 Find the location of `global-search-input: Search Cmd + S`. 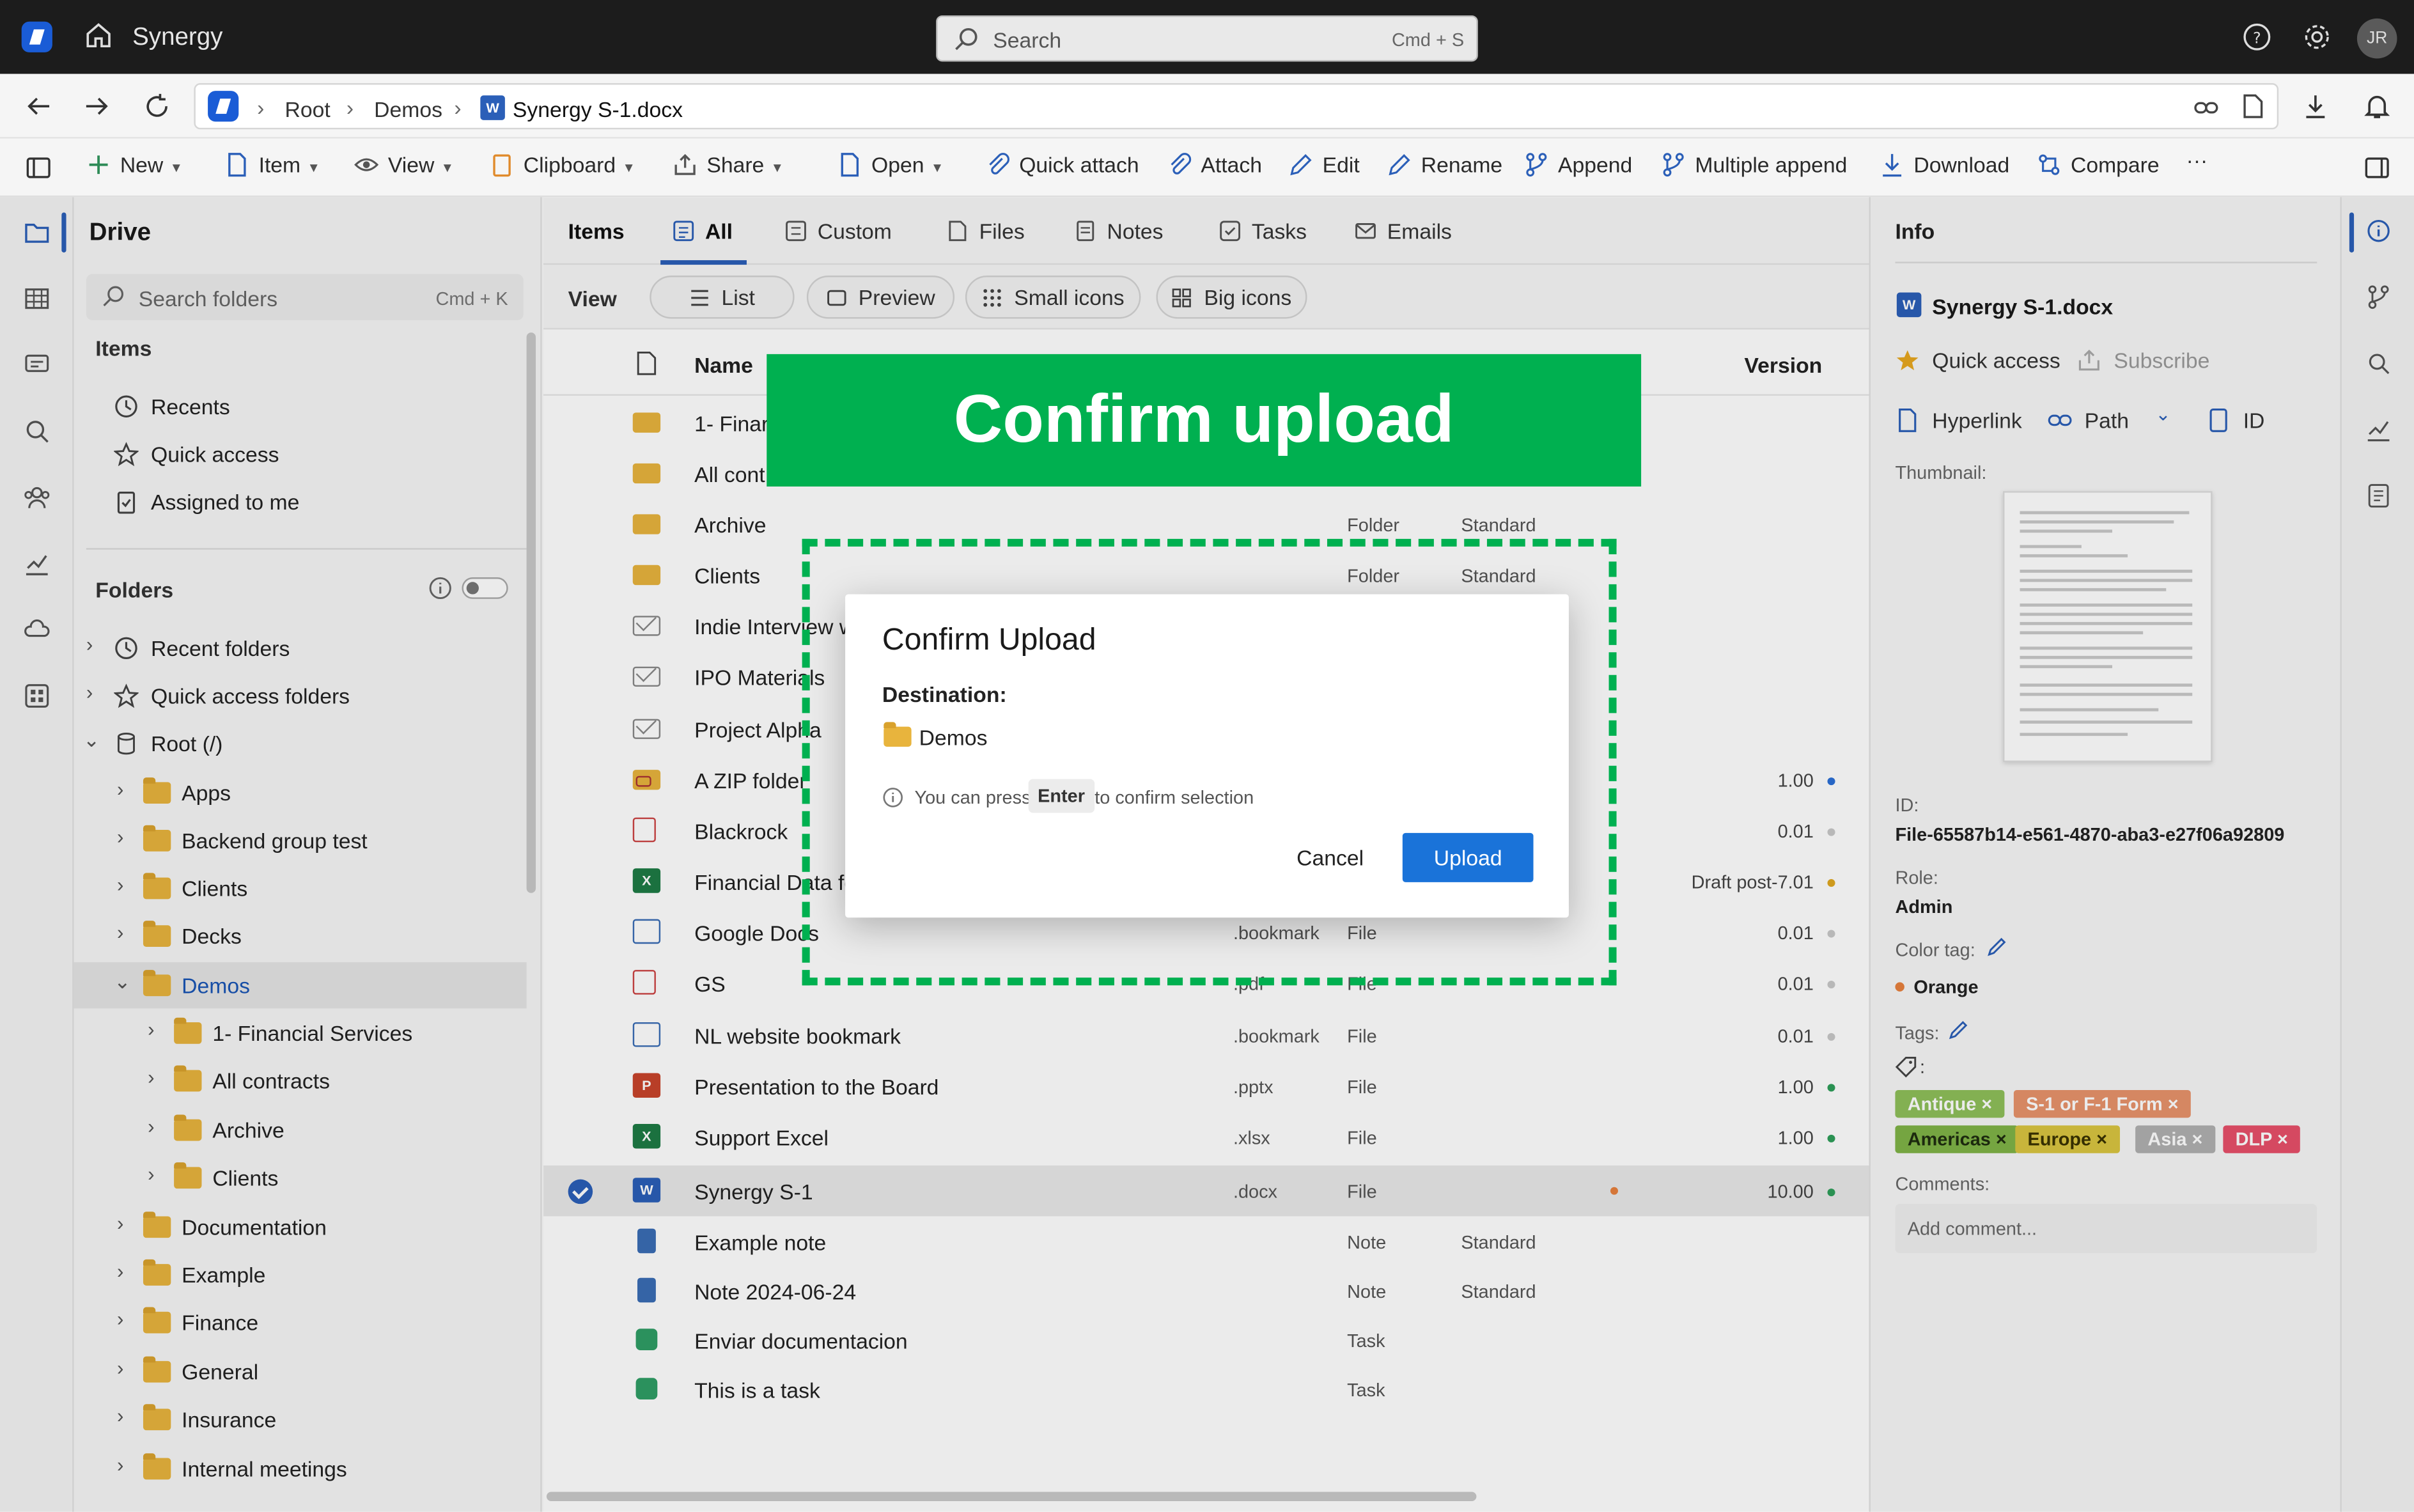

global-search-input: Search Cmd + S is located at coordinates (1207, 38).